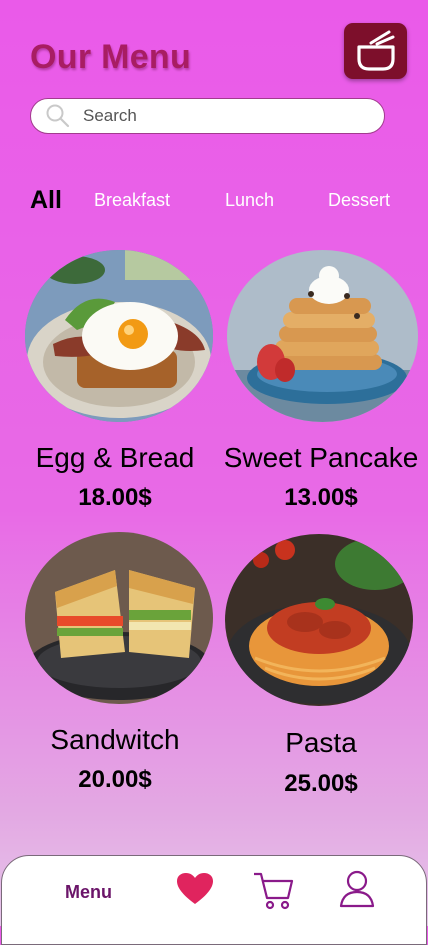 Image resolution: width=428 pixels, height=945 pixels. What do you see at coordinates (88, 892) in the screenshot?
I see `nav-menu-tab: Menu` at bounding box center [88, 892].